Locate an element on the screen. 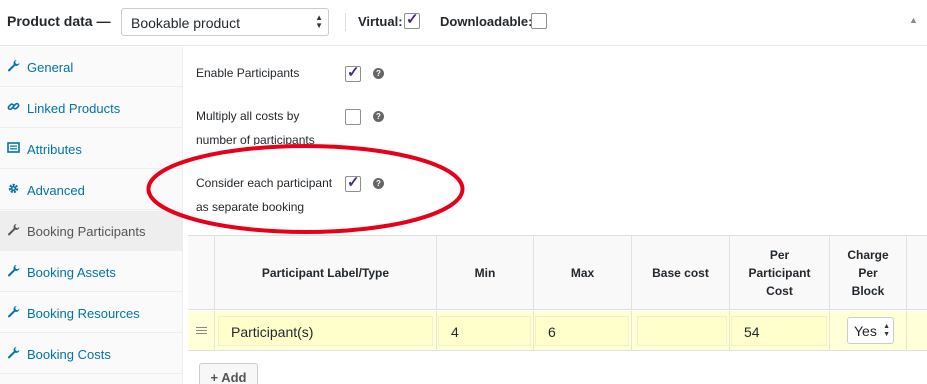 The image size is (927, 384). min-cell: 4 is located at coordinates (485, 331).